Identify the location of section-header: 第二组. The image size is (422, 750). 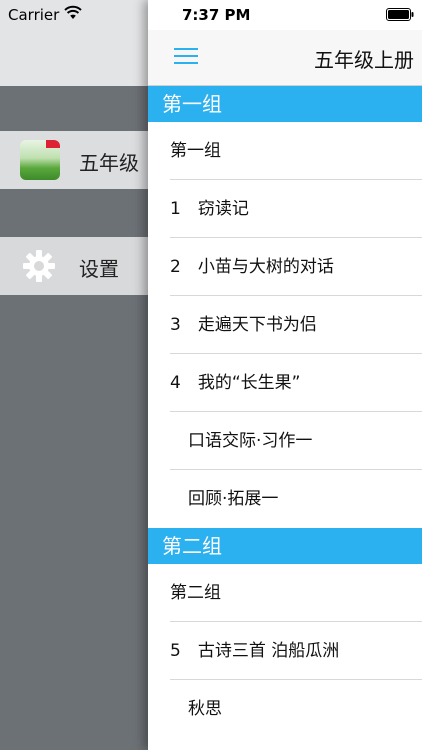
(285, 546).